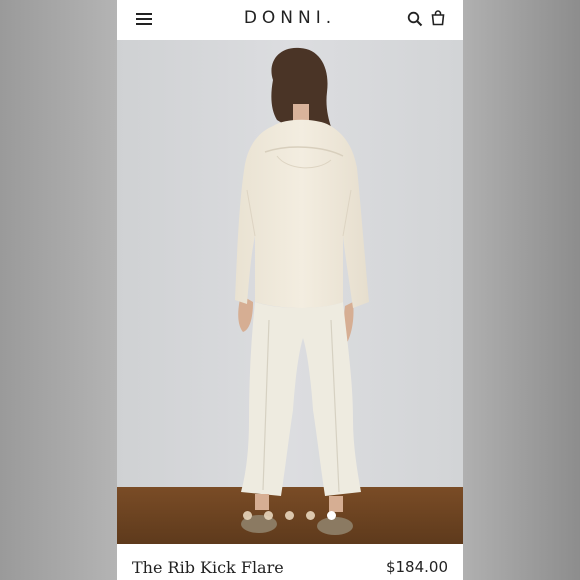 The width and height of the screenshot is (580, 580). Describe the element at coordinates (438, 18) in the screenshot. I see `shopping-bag-icon` at that location.